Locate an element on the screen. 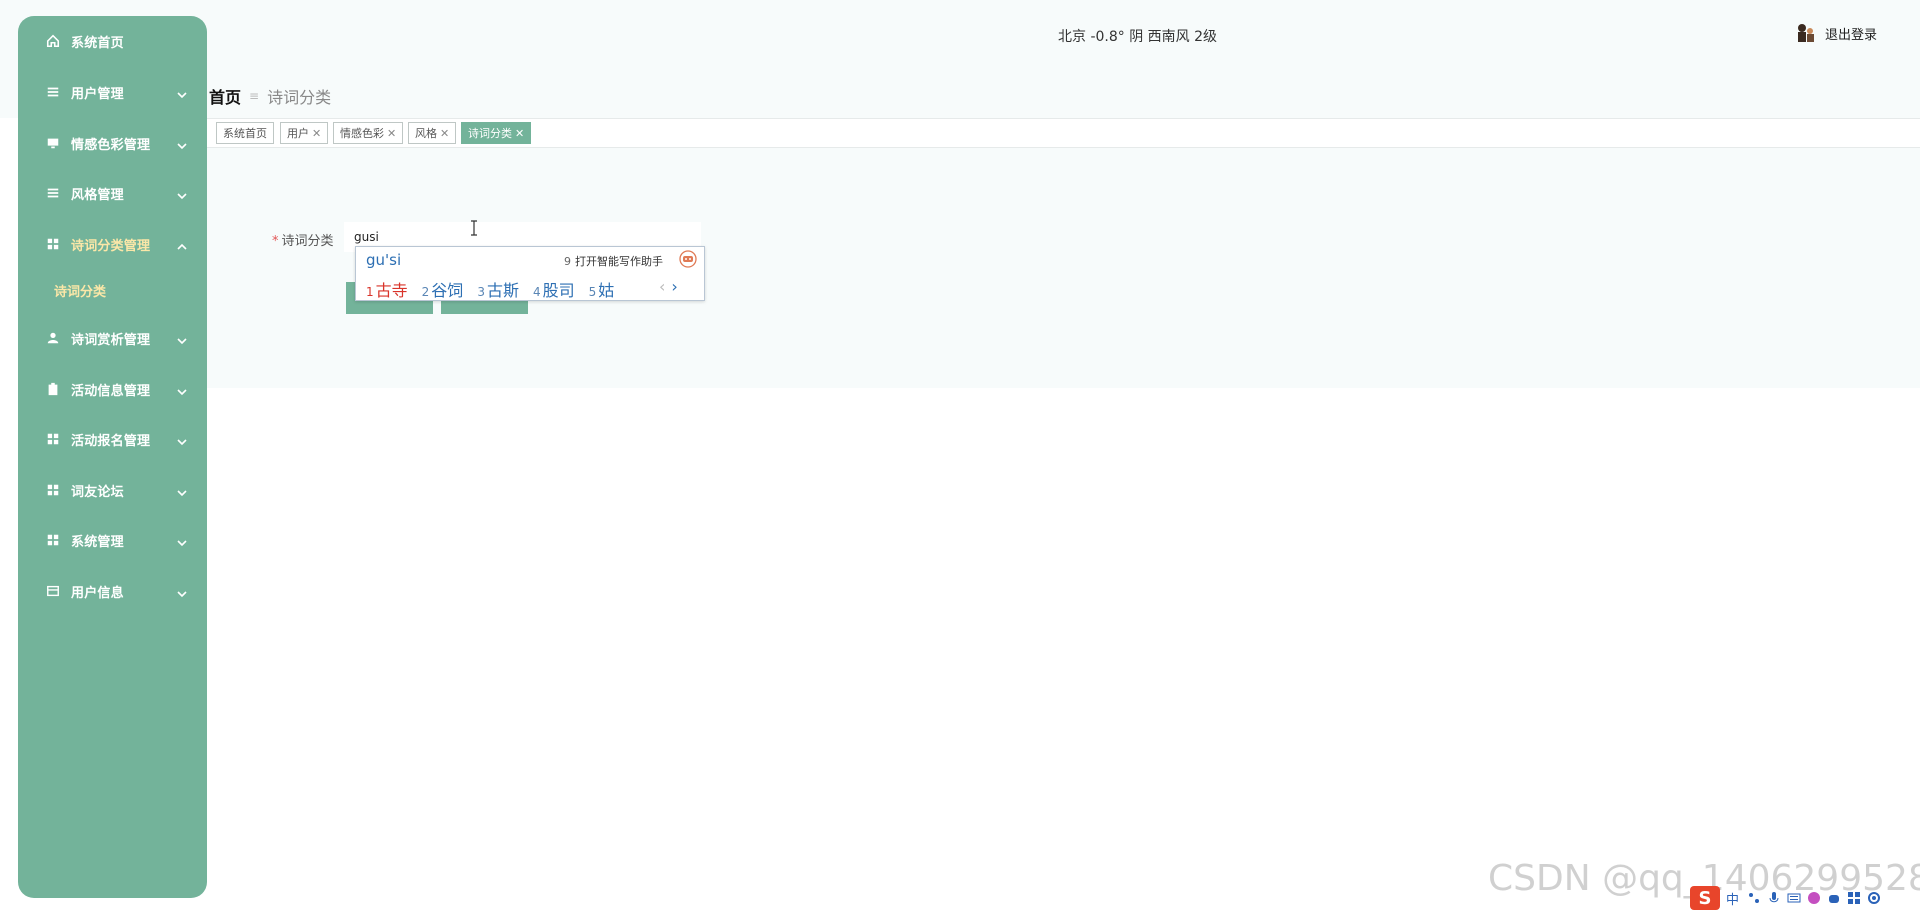  candidate-text: 股司 is located at coordinates (558, 290).